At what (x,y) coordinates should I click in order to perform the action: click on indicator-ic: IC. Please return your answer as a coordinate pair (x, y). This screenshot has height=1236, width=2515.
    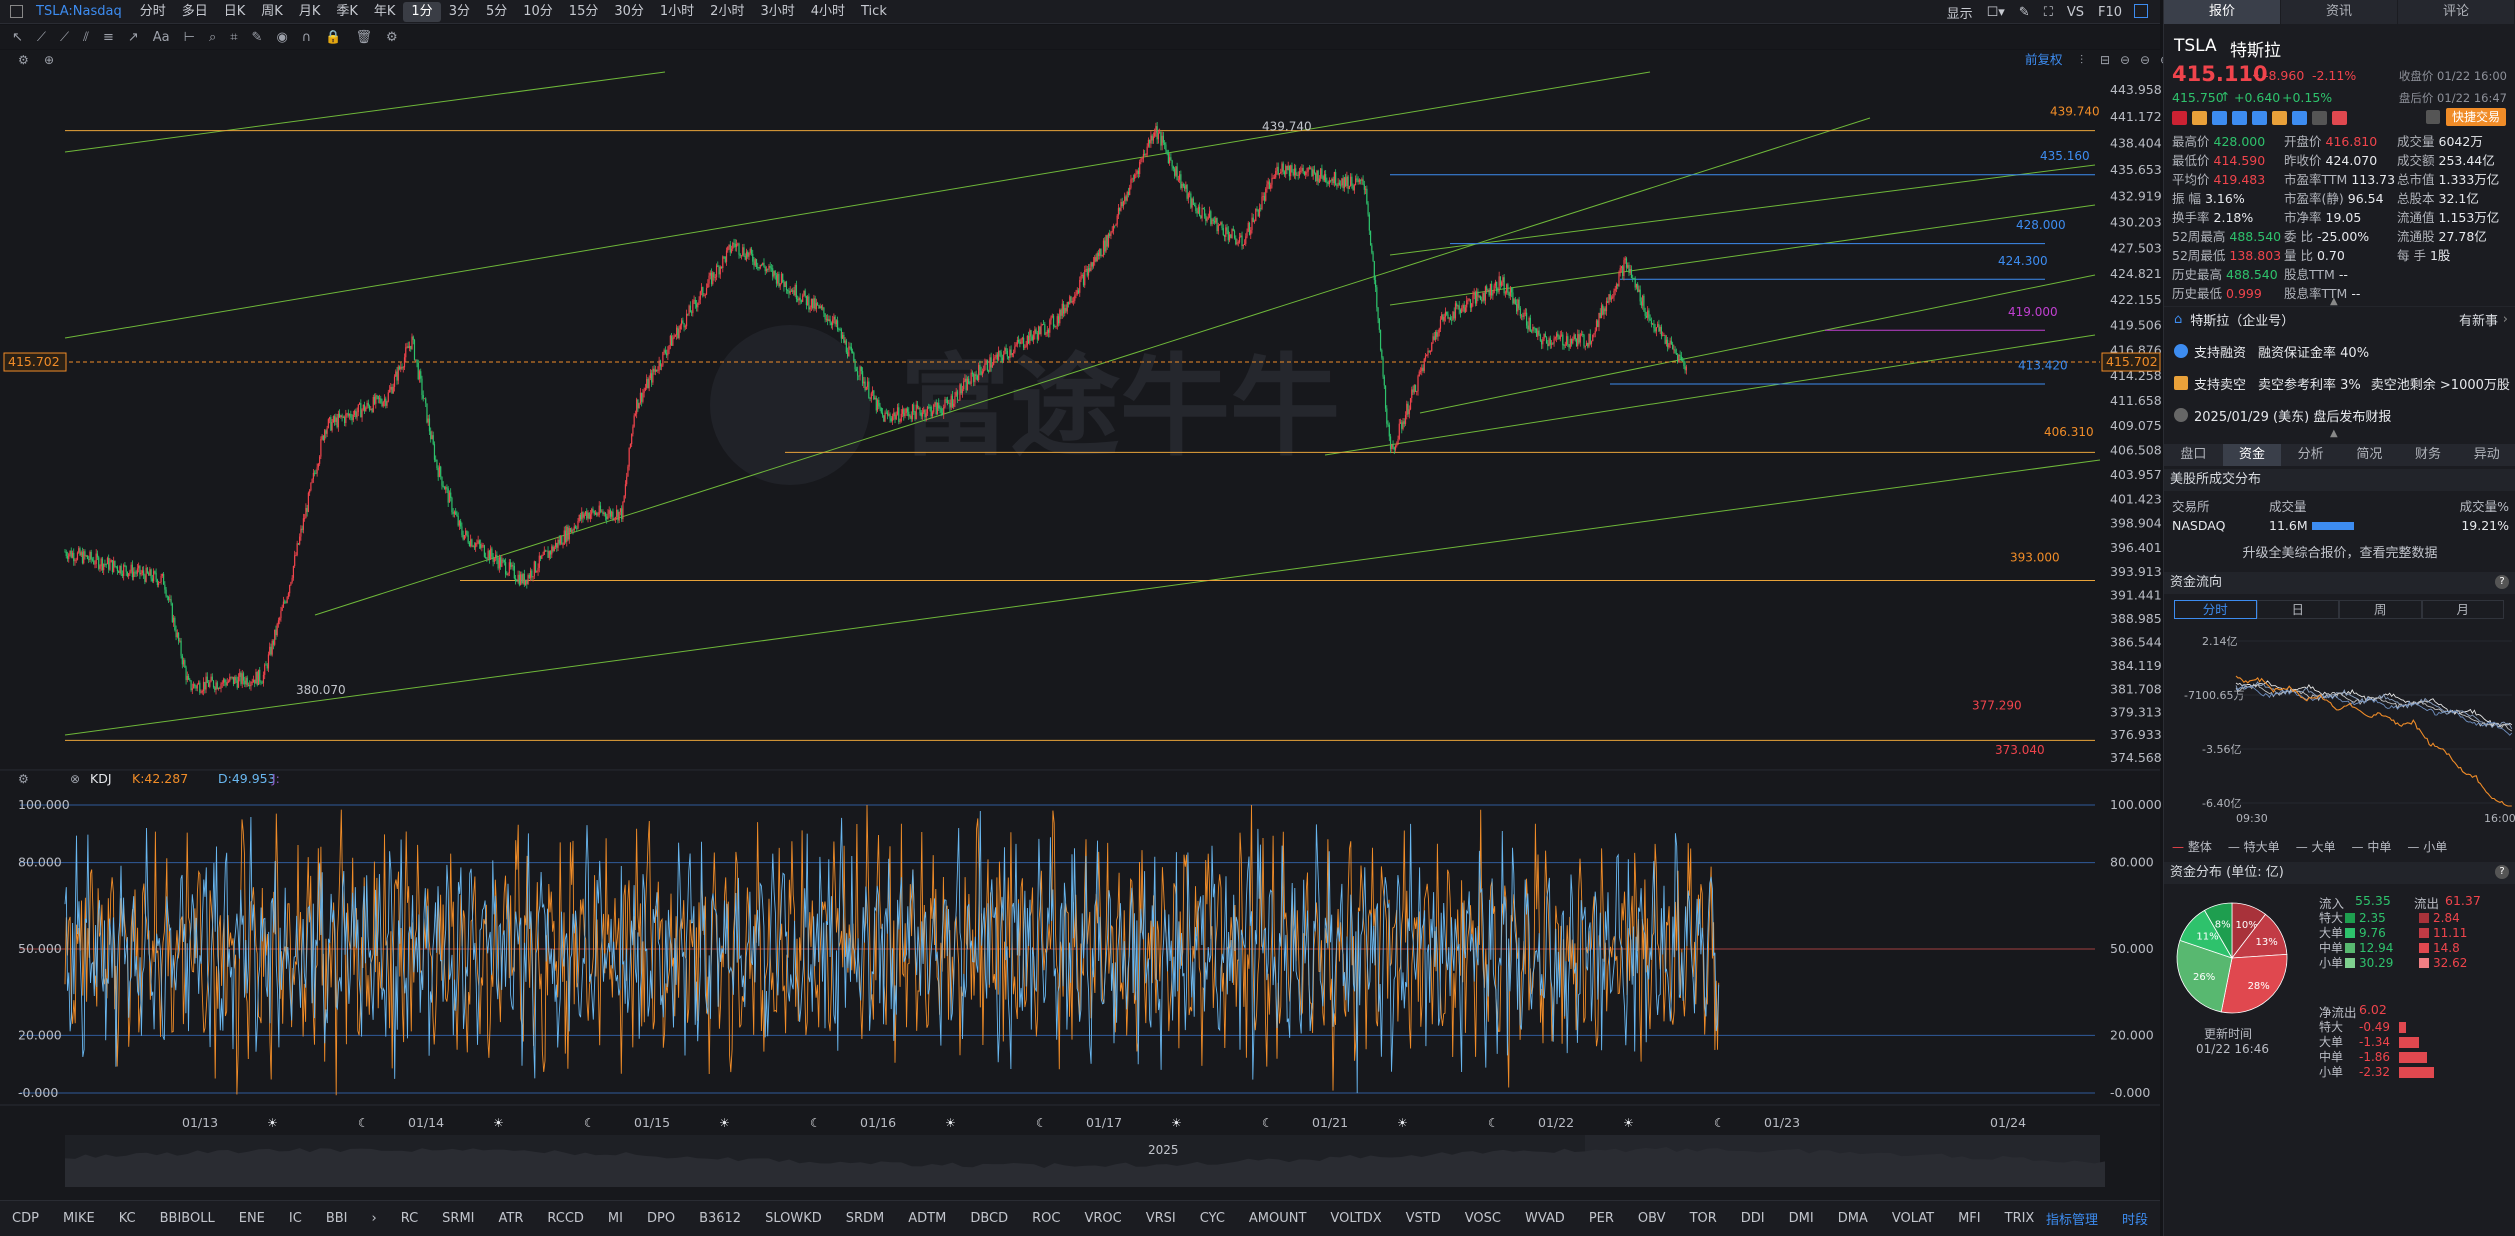
    Looking at the image, I should click on (295, 1218).